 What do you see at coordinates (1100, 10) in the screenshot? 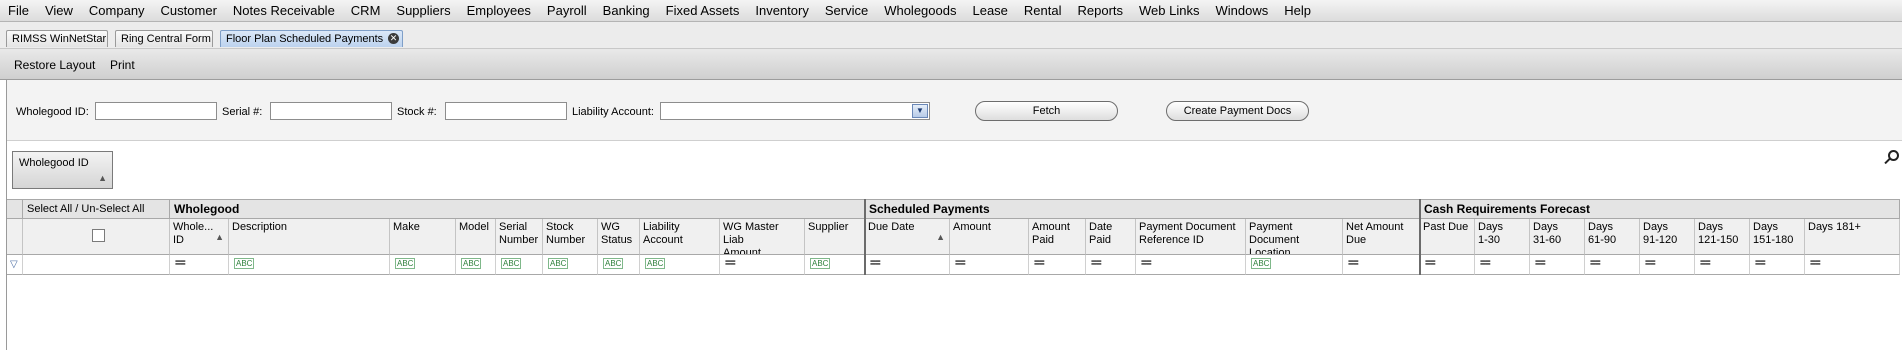
I see `menu-item-reports: Reports` at bounding box center [1100, 10].